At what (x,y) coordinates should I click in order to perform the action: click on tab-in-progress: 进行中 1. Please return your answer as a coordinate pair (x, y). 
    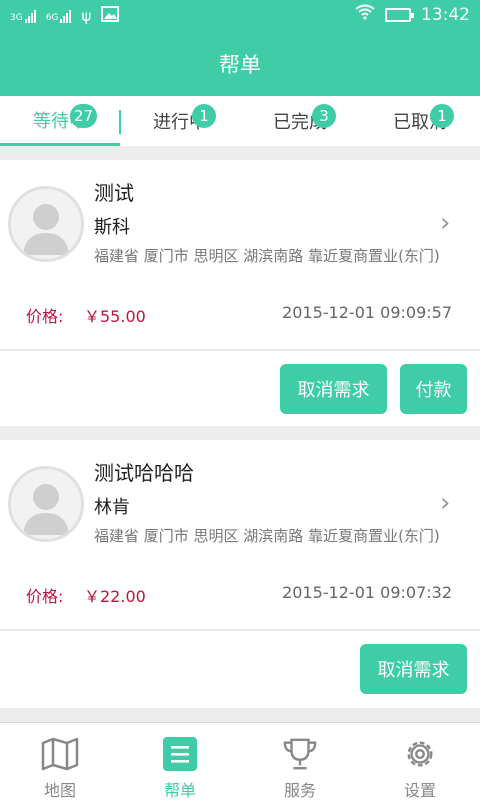
    Looking at the image, I should click on (180, 121).